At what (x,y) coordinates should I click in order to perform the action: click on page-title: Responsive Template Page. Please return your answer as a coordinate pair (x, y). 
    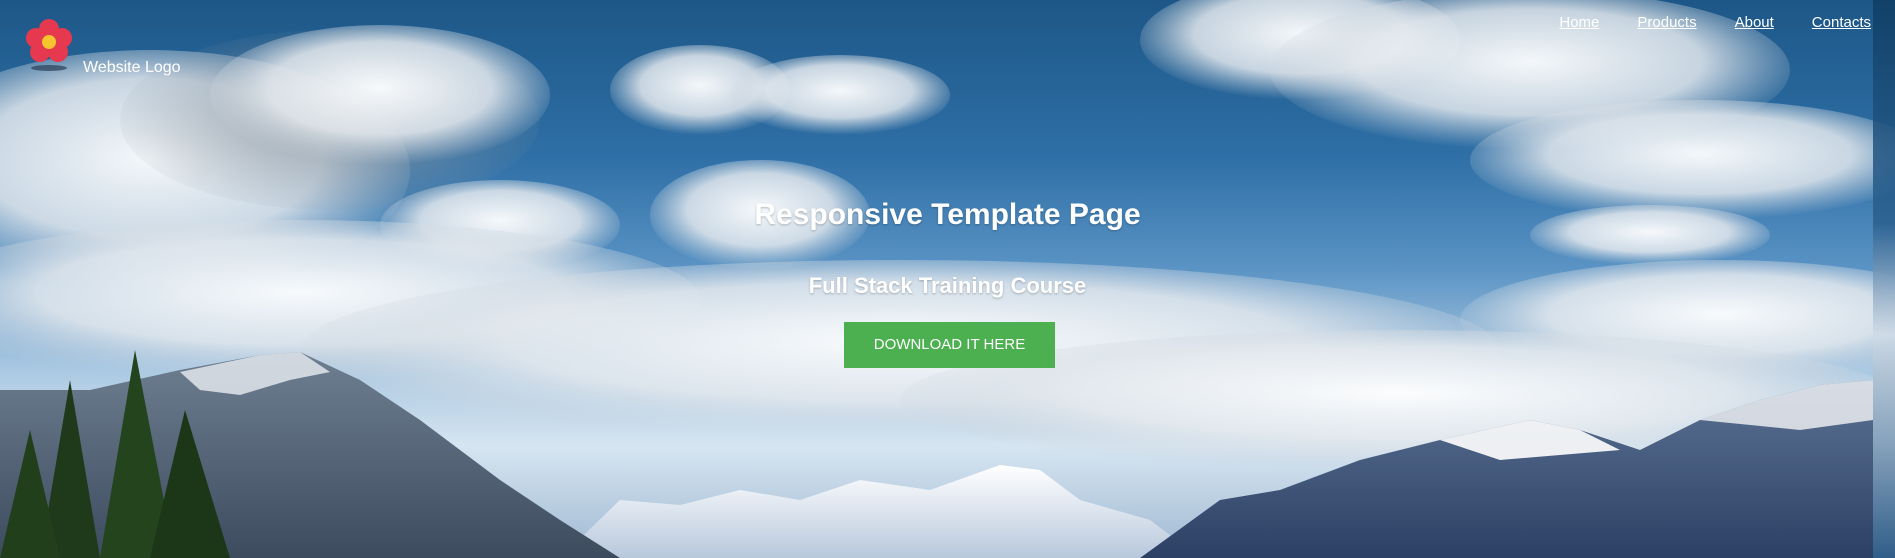
    Looking at the image, I should click on (947, 214).